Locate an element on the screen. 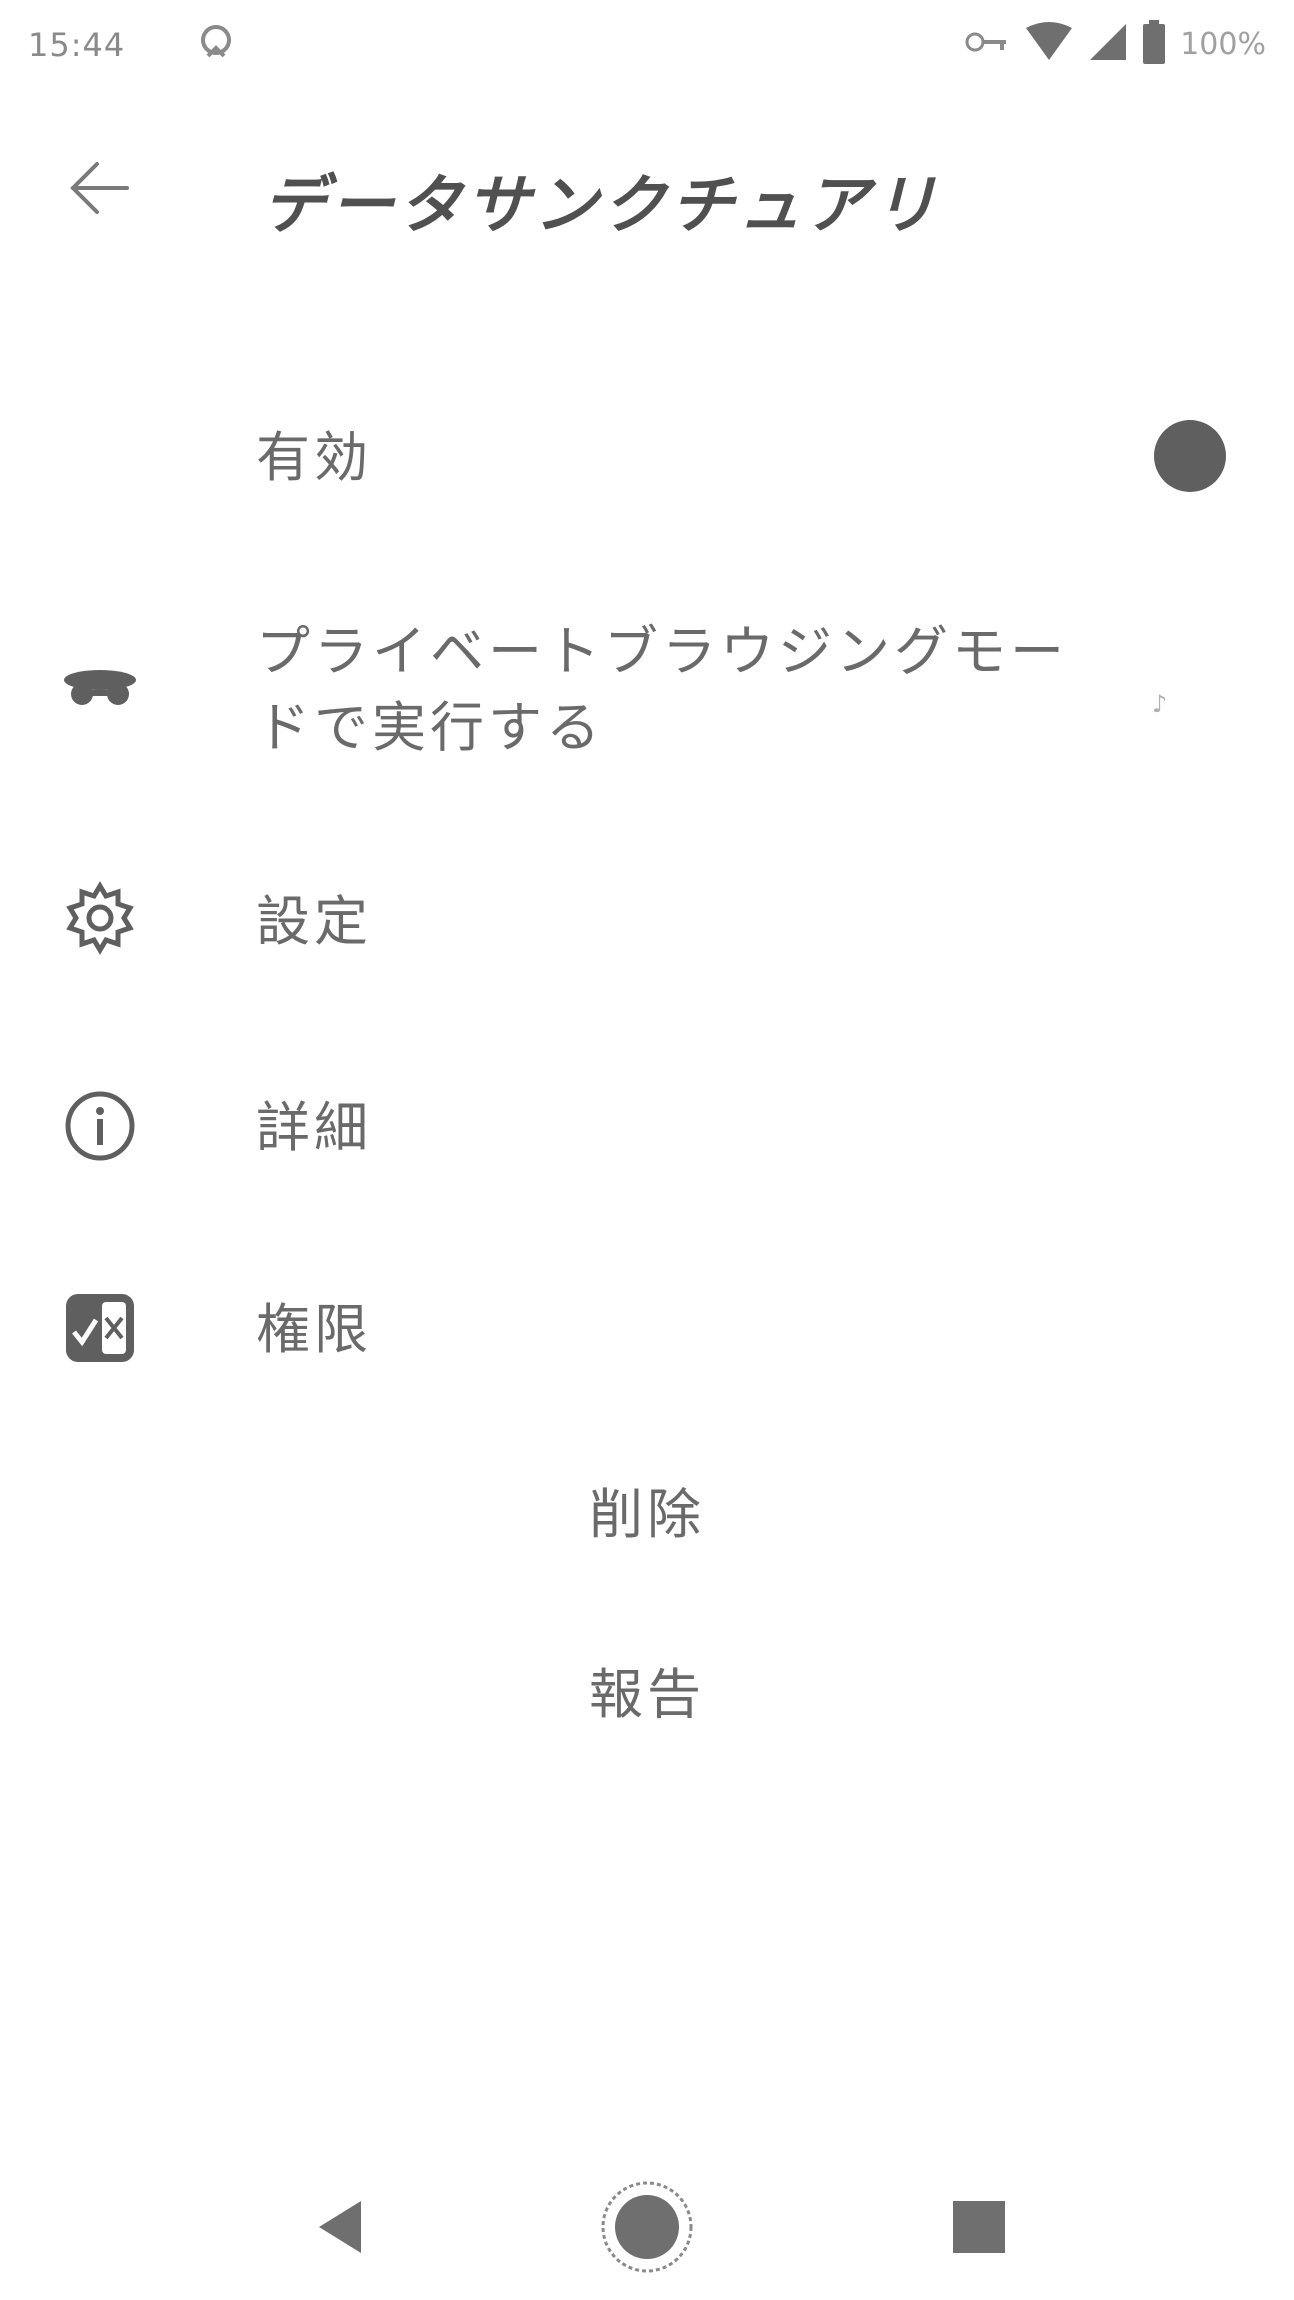 This screenshot has width=1294, height=2300. battery-percentage: 100% is located at coordinates (1223, 44).